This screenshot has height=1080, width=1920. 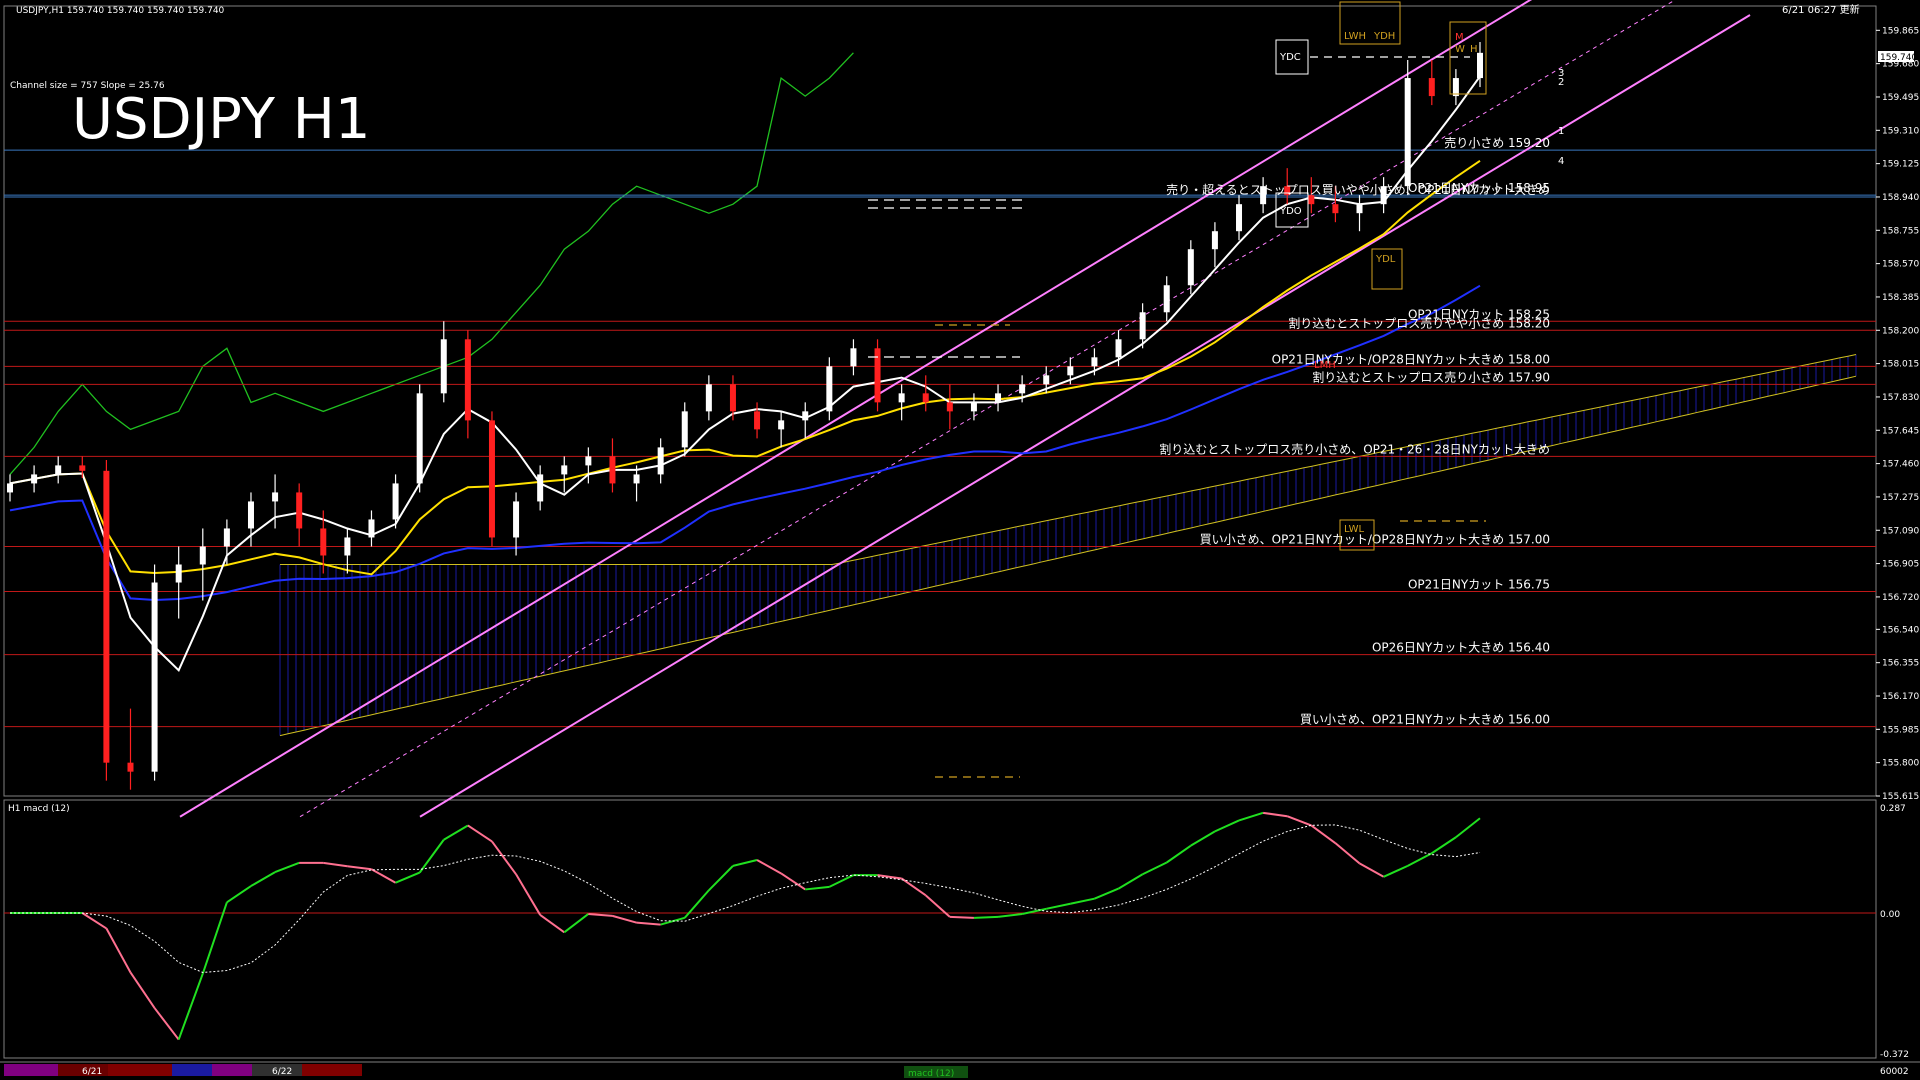 I want to click on price-axis-label: 155.615, so click(x=1900, y=797).